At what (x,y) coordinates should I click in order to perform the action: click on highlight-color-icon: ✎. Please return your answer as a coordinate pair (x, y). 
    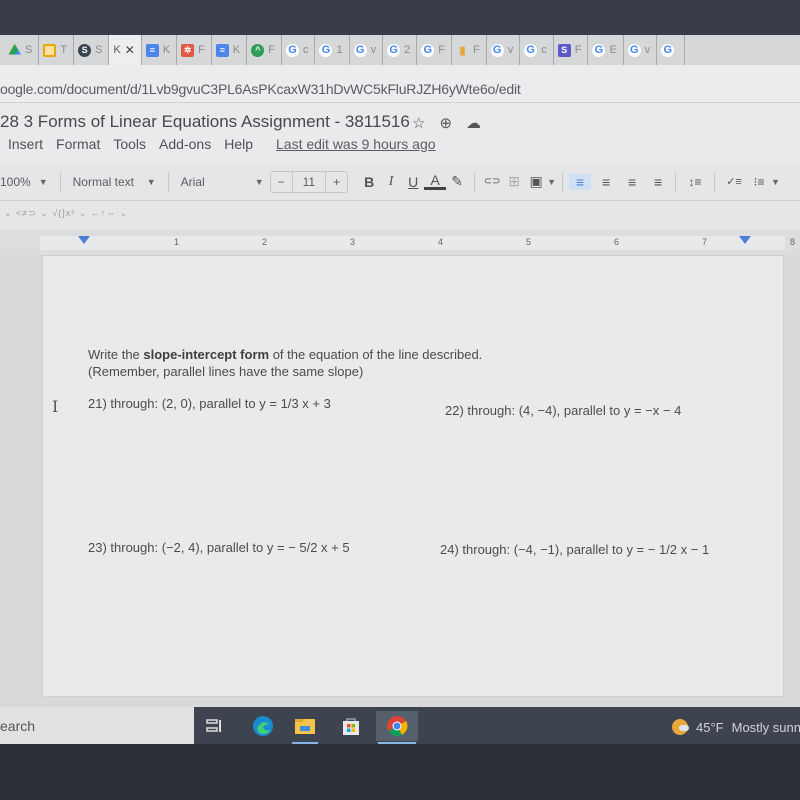
    Looking at the image, I should click on (457, 181).